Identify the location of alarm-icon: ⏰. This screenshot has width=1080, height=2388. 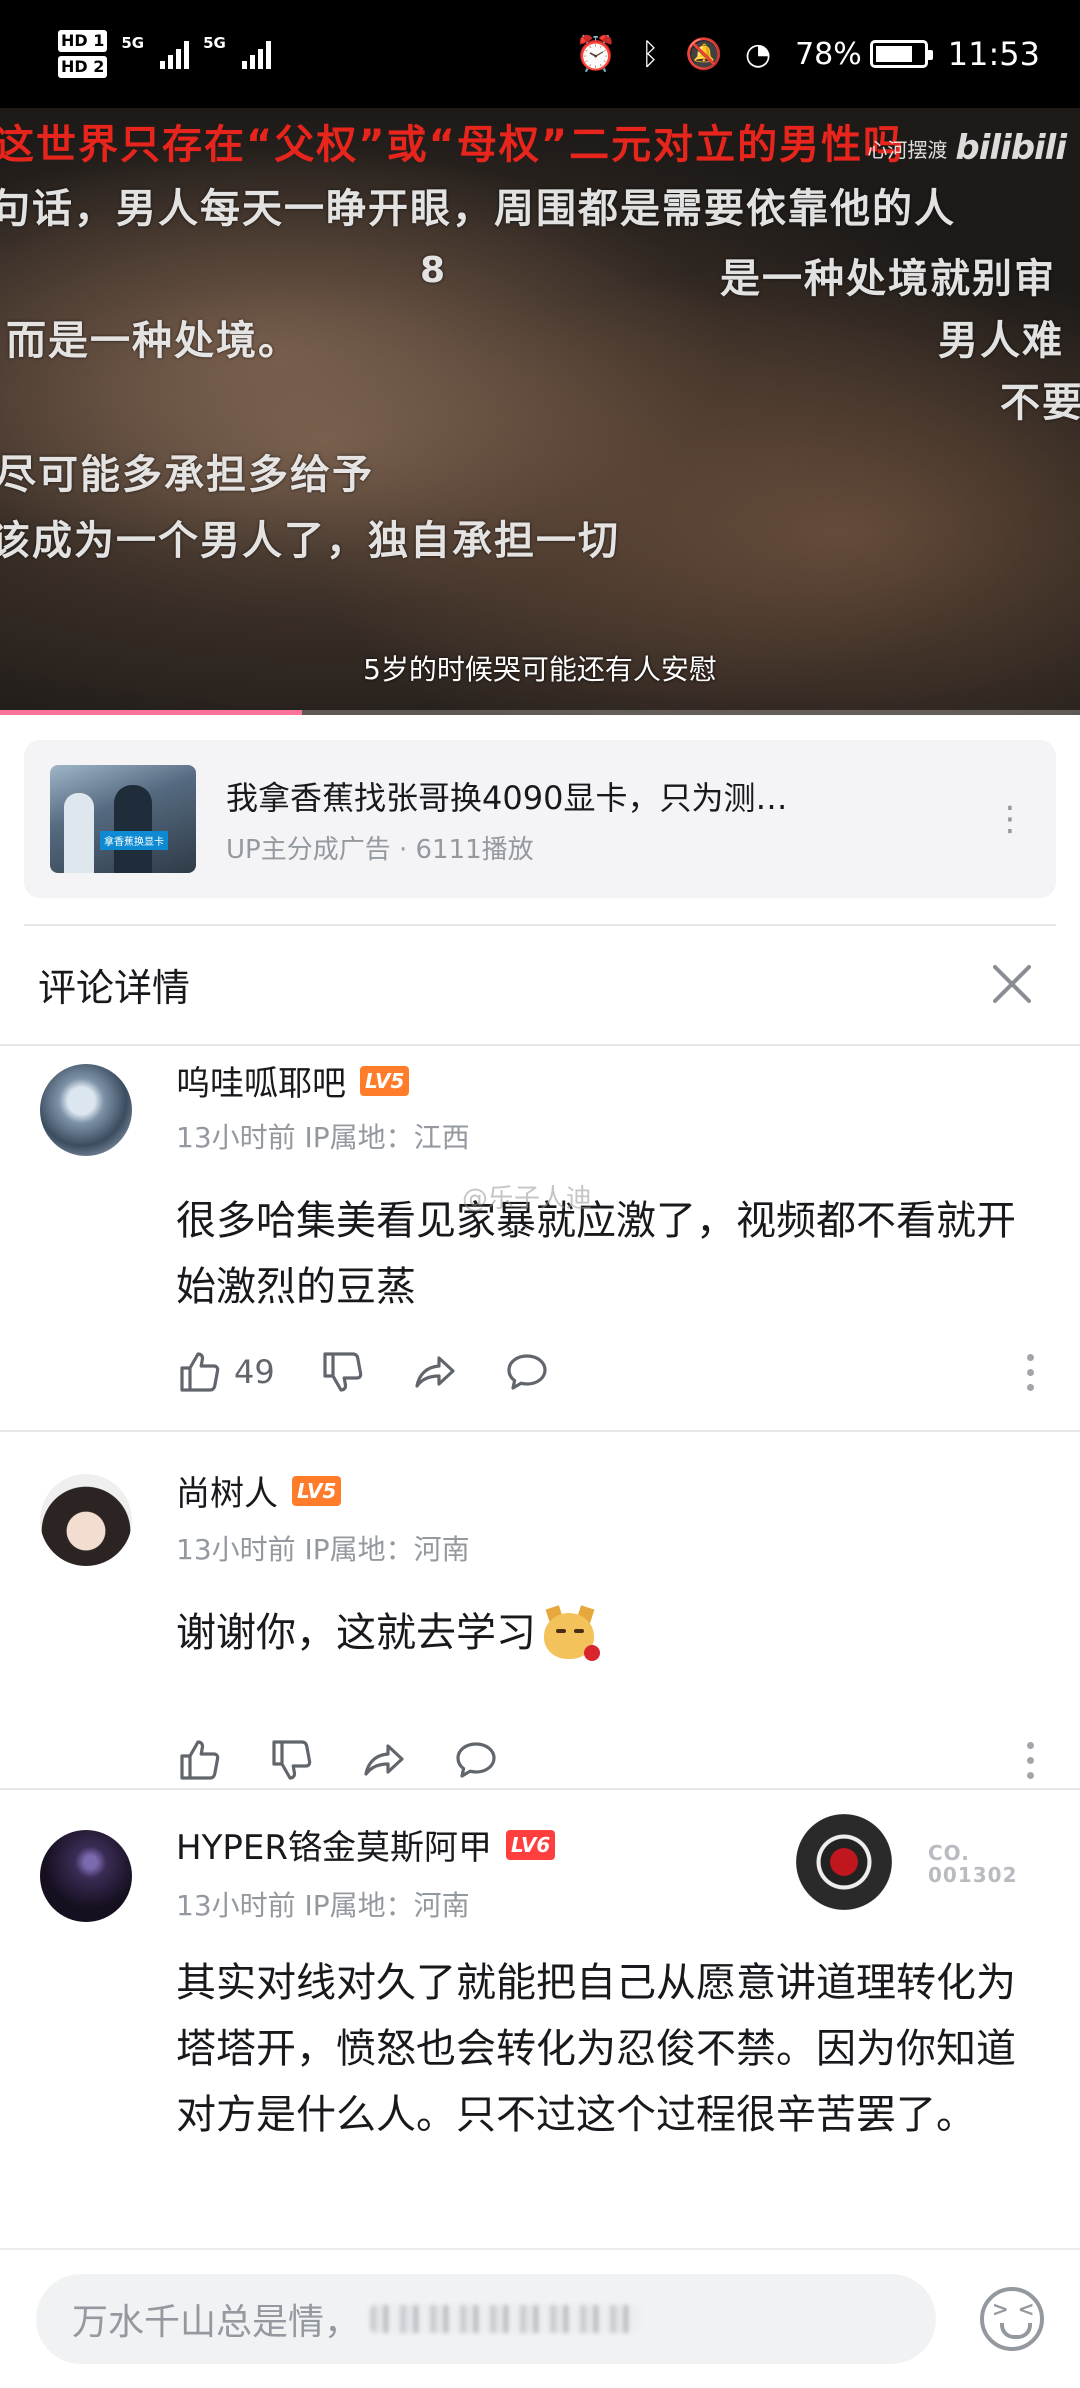
(596, 54).